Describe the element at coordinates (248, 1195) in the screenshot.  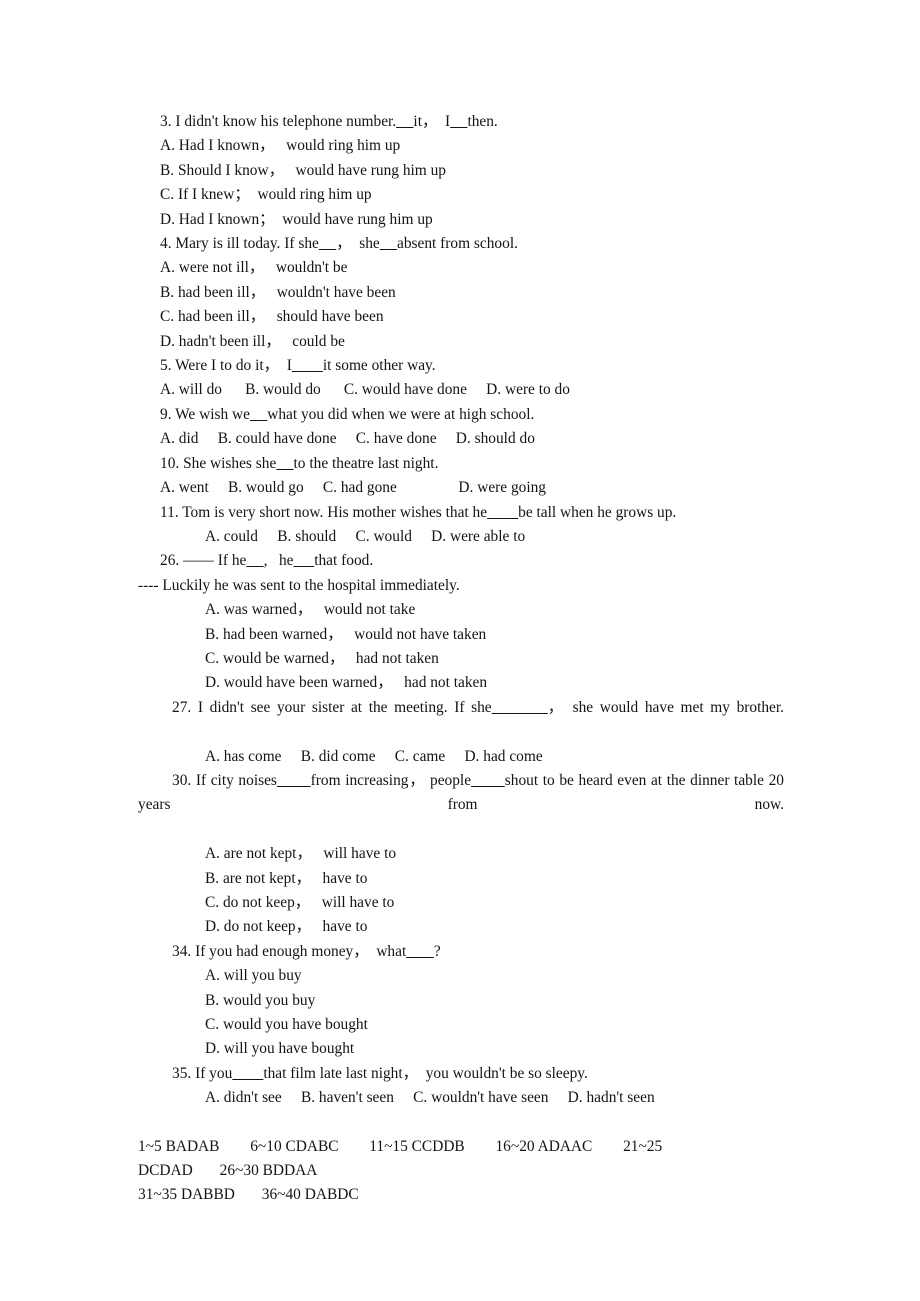
I see `answer-key-line-3: 31~35 DABBD 36~40 DABDC` at that location.